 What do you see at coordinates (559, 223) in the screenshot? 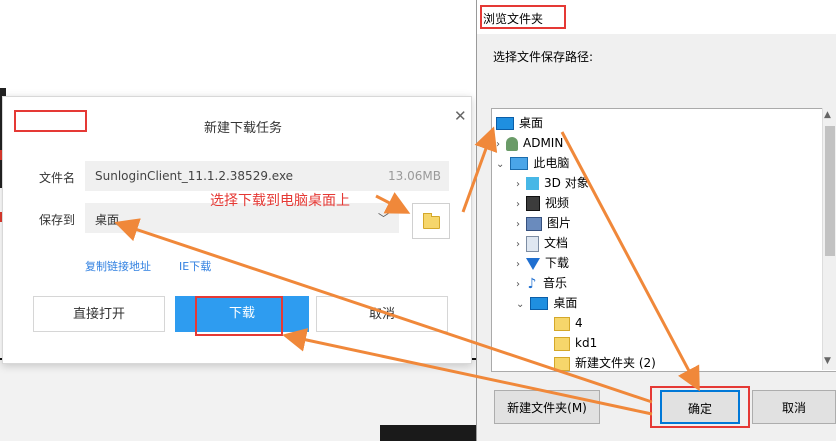
I see `tree-item-label: 图片` at bounding box center [559, 223].